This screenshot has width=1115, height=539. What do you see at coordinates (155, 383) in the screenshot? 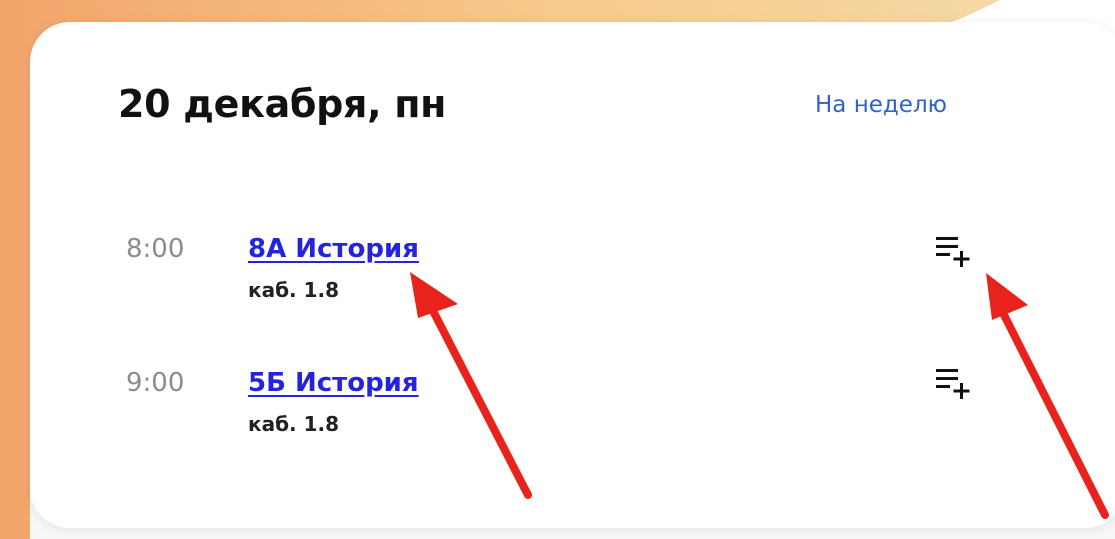
I see `lesson-time: 9:00` at bounding box center [155, 383].